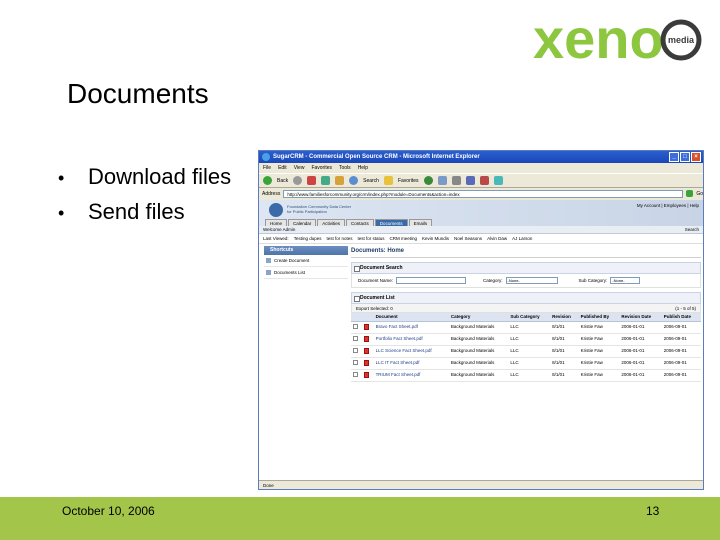  What do you see at coordinates (374, 308) in the screenshot?
I see `export-selected-link: Export Selected: 0` at bounding box center [374, 308].